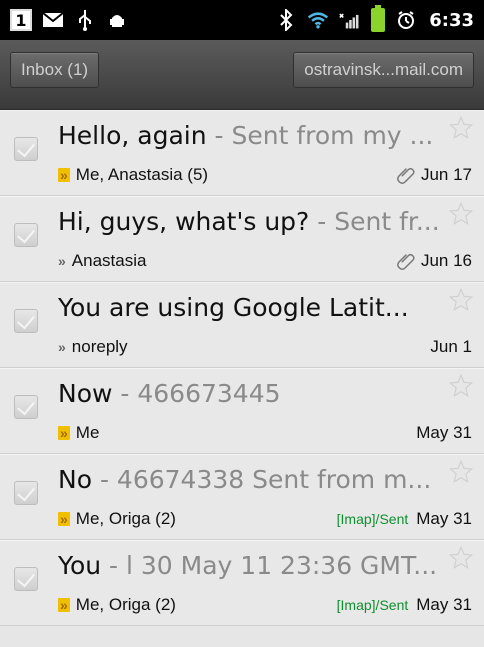 The height and width of the screenshot is (647, 484). What do you see at coordinates (350, 20) in the screenshot?
I see `signal-icon` at bounding box center [350, 20].